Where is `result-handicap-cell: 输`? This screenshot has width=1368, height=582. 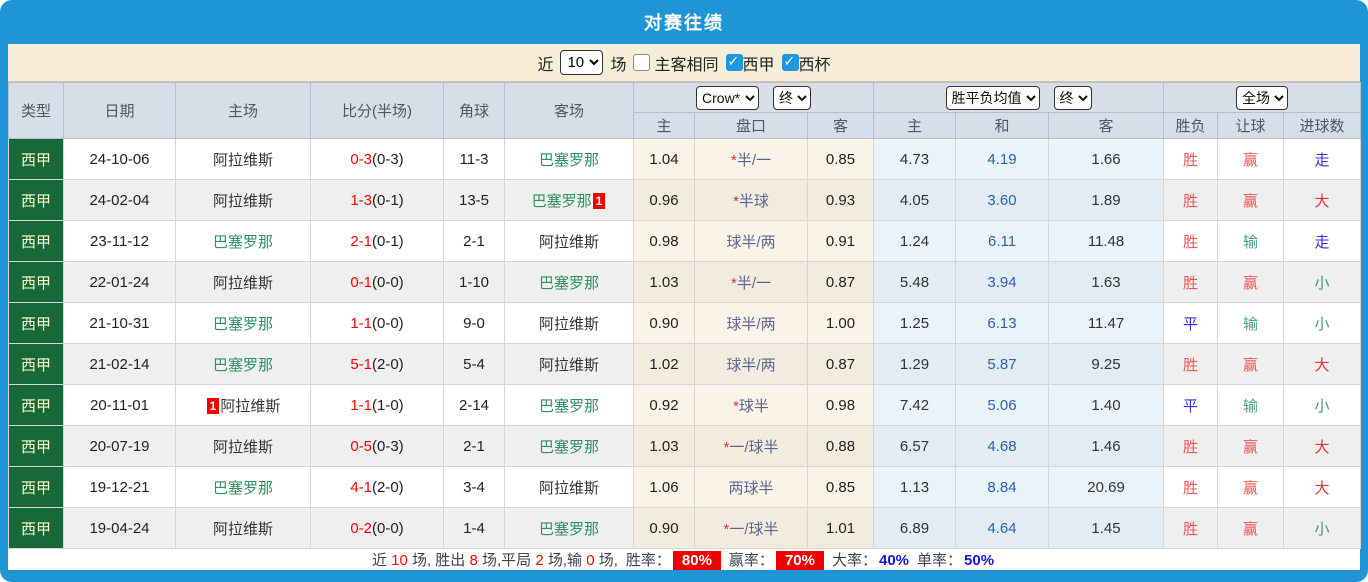
result-handicap-cell: 输 is located at coordinates (1251, 323).